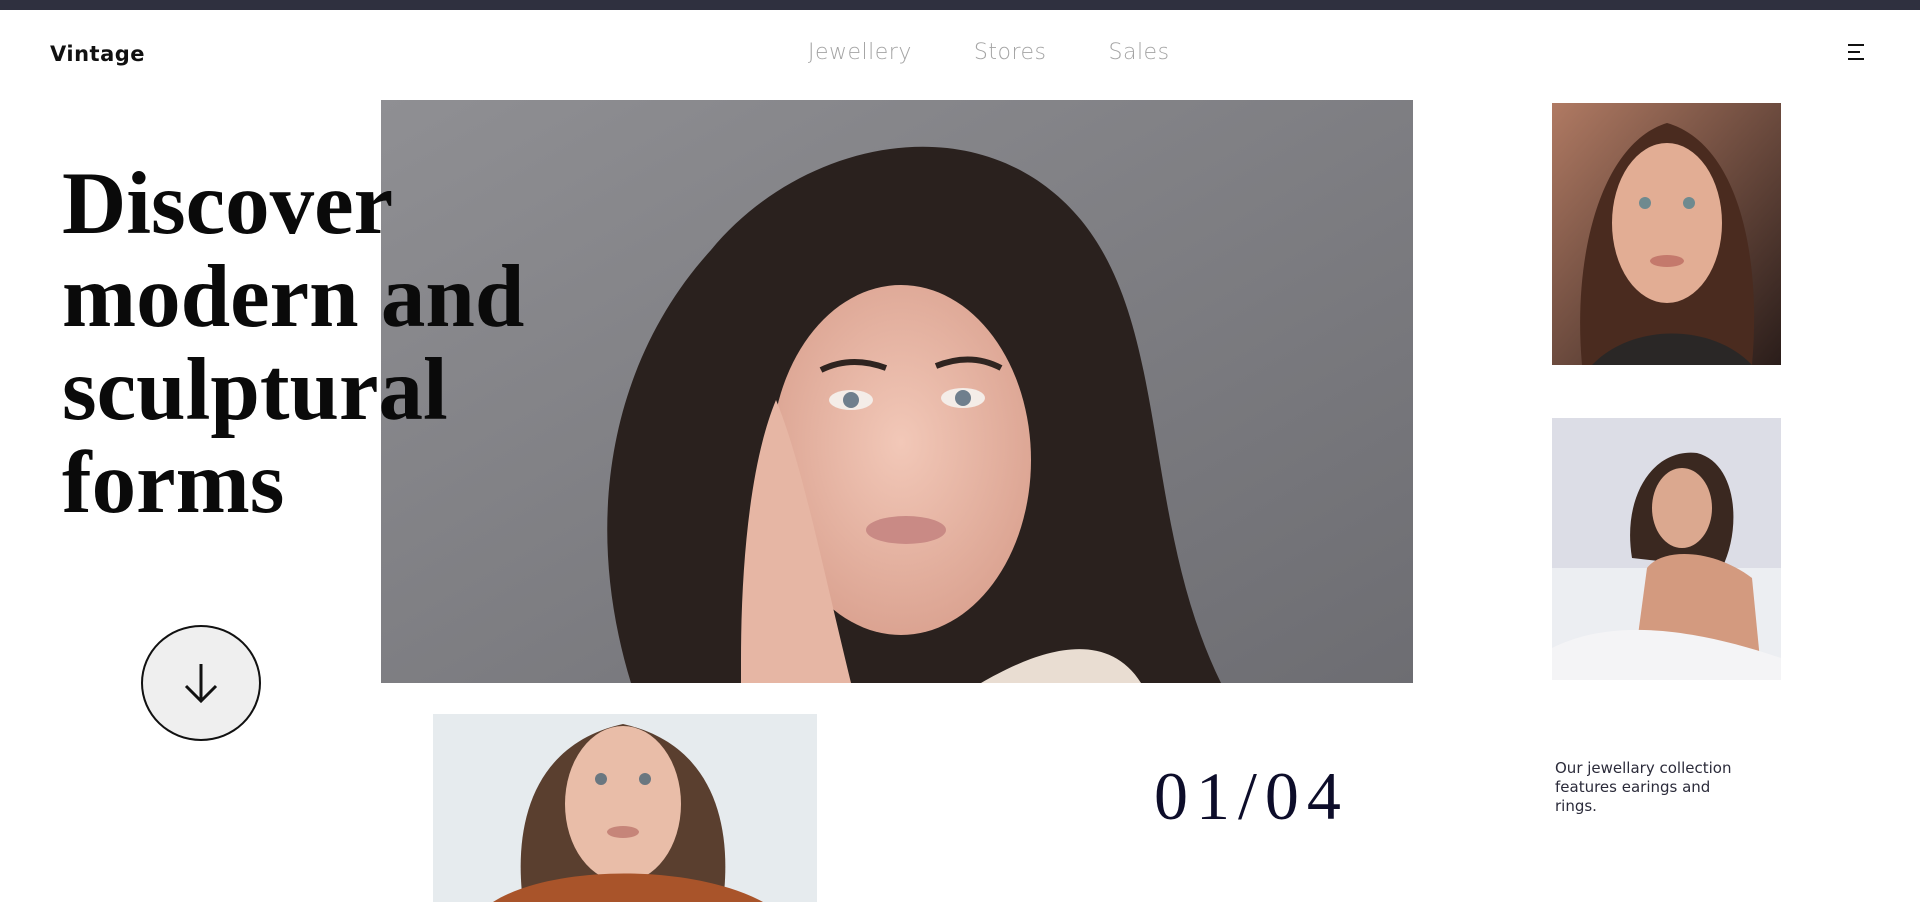 This screenshot has height=902, width=1920. What do you see at coordinates (625, 808) in the screenshot?
I see `collection-thumbnail-bottom` at bounding box center [625, 808].